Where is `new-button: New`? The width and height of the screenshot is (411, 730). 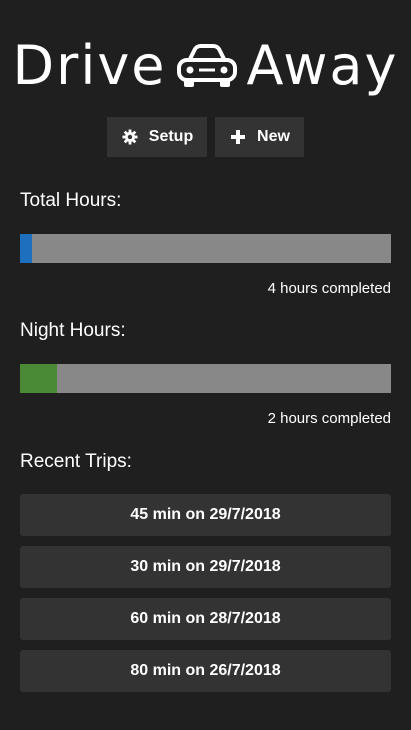
new-button: New is located at coordinates (259, 137).